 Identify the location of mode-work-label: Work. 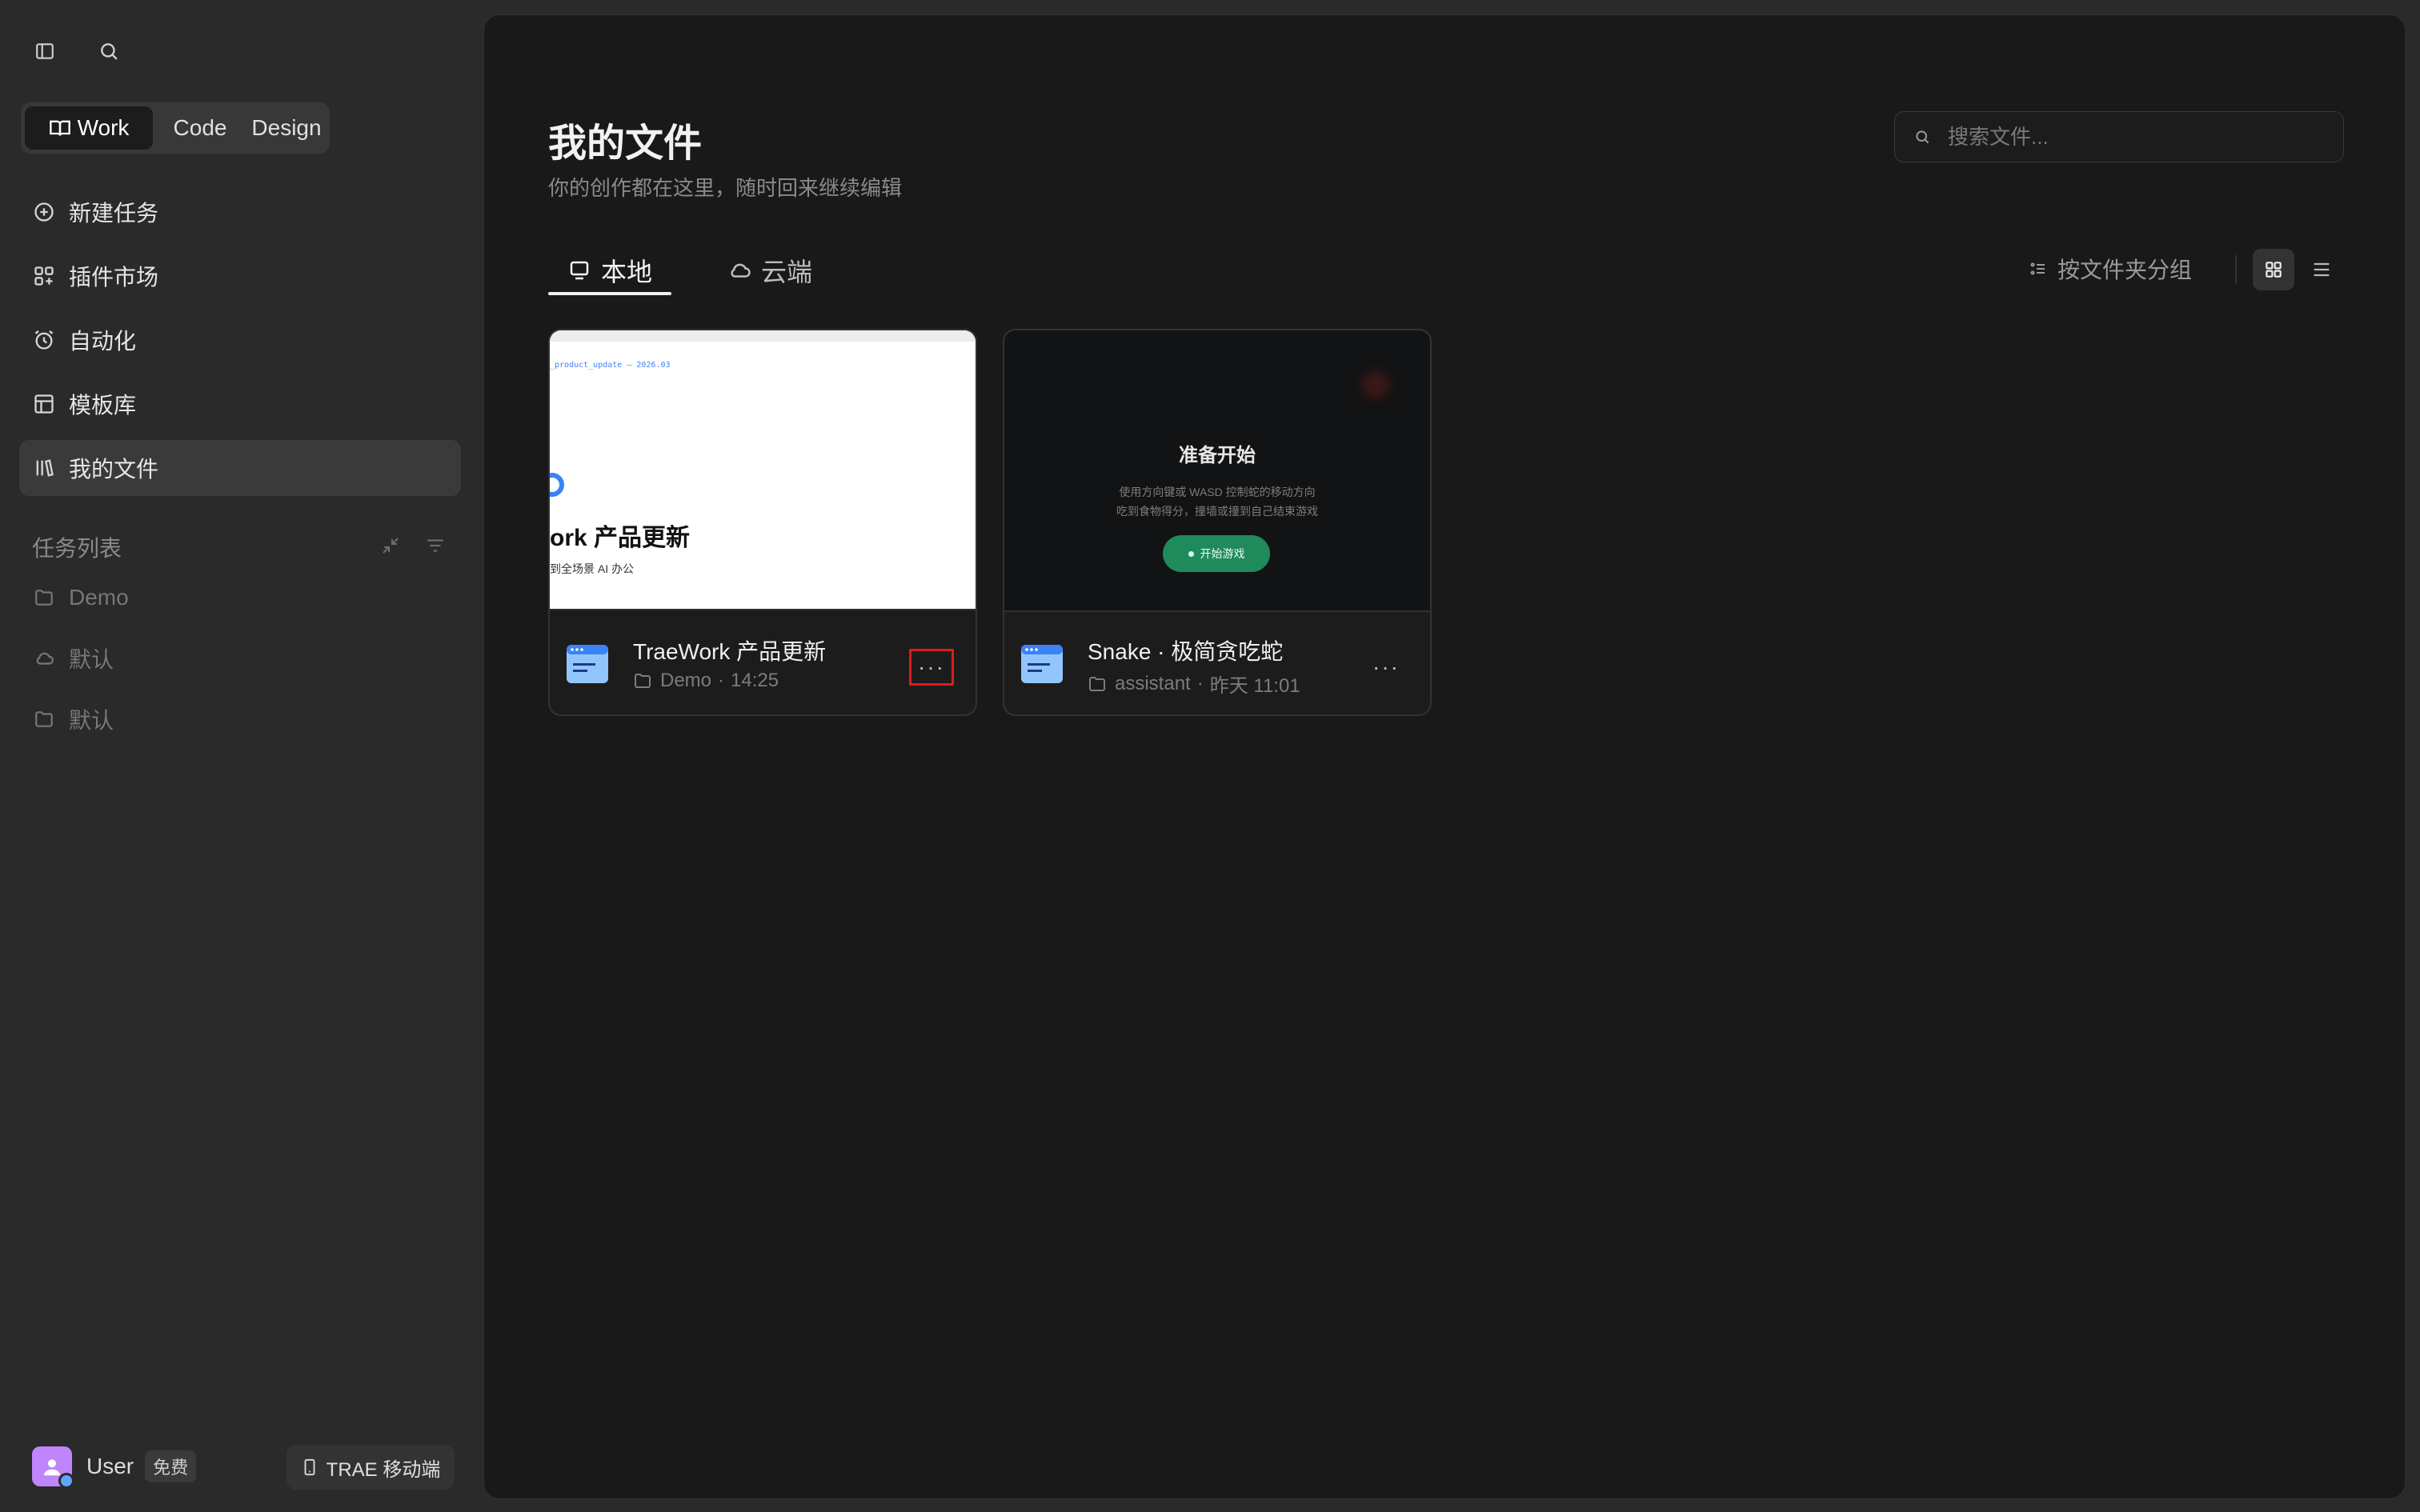
(103, 127).